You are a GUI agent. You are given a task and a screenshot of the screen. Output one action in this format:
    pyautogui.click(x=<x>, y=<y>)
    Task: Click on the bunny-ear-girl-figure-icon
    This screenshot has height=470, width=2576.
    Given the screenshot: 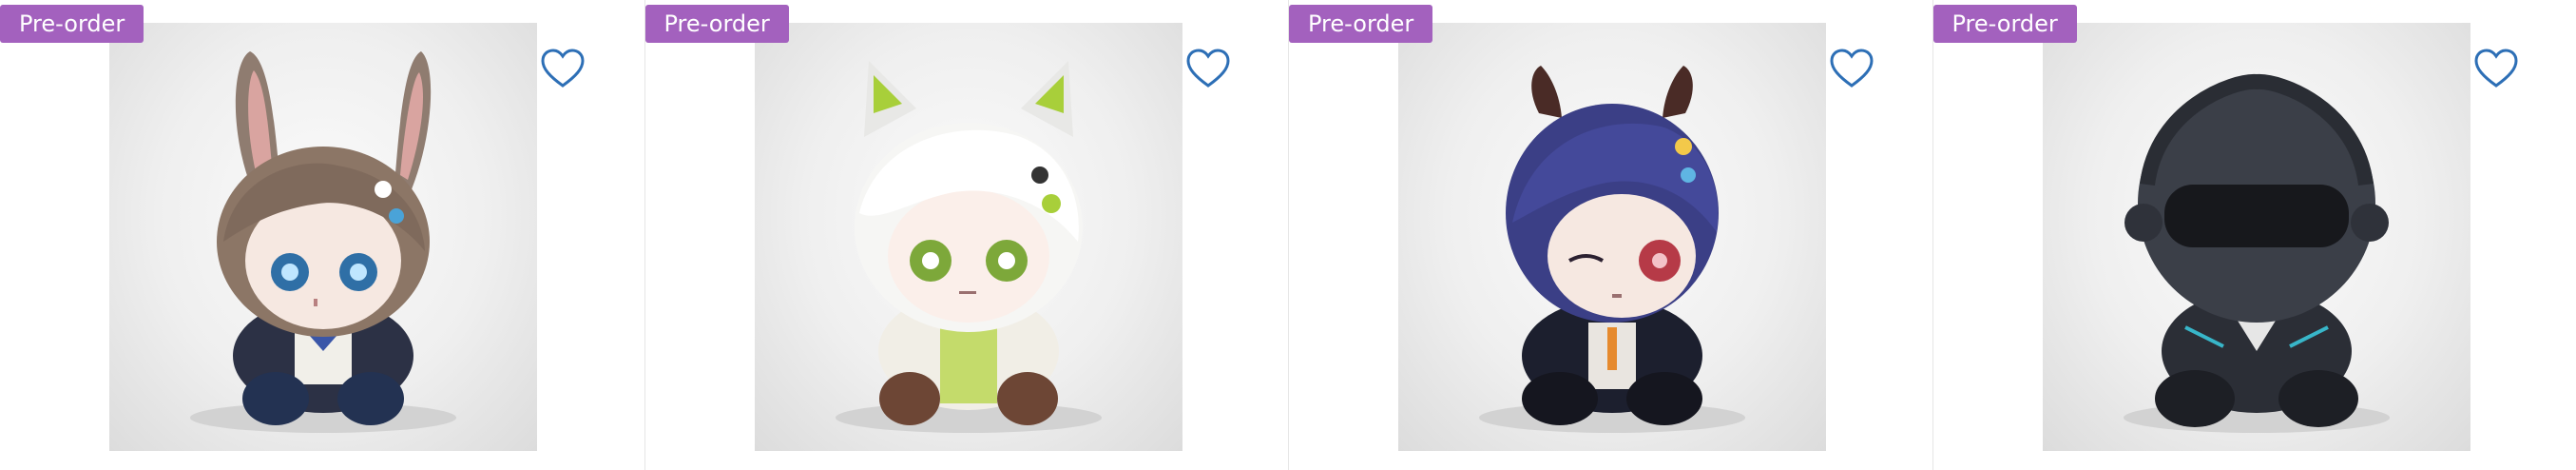 What is the action you would take?
    pyautogui.click(x=323, y=242)
    